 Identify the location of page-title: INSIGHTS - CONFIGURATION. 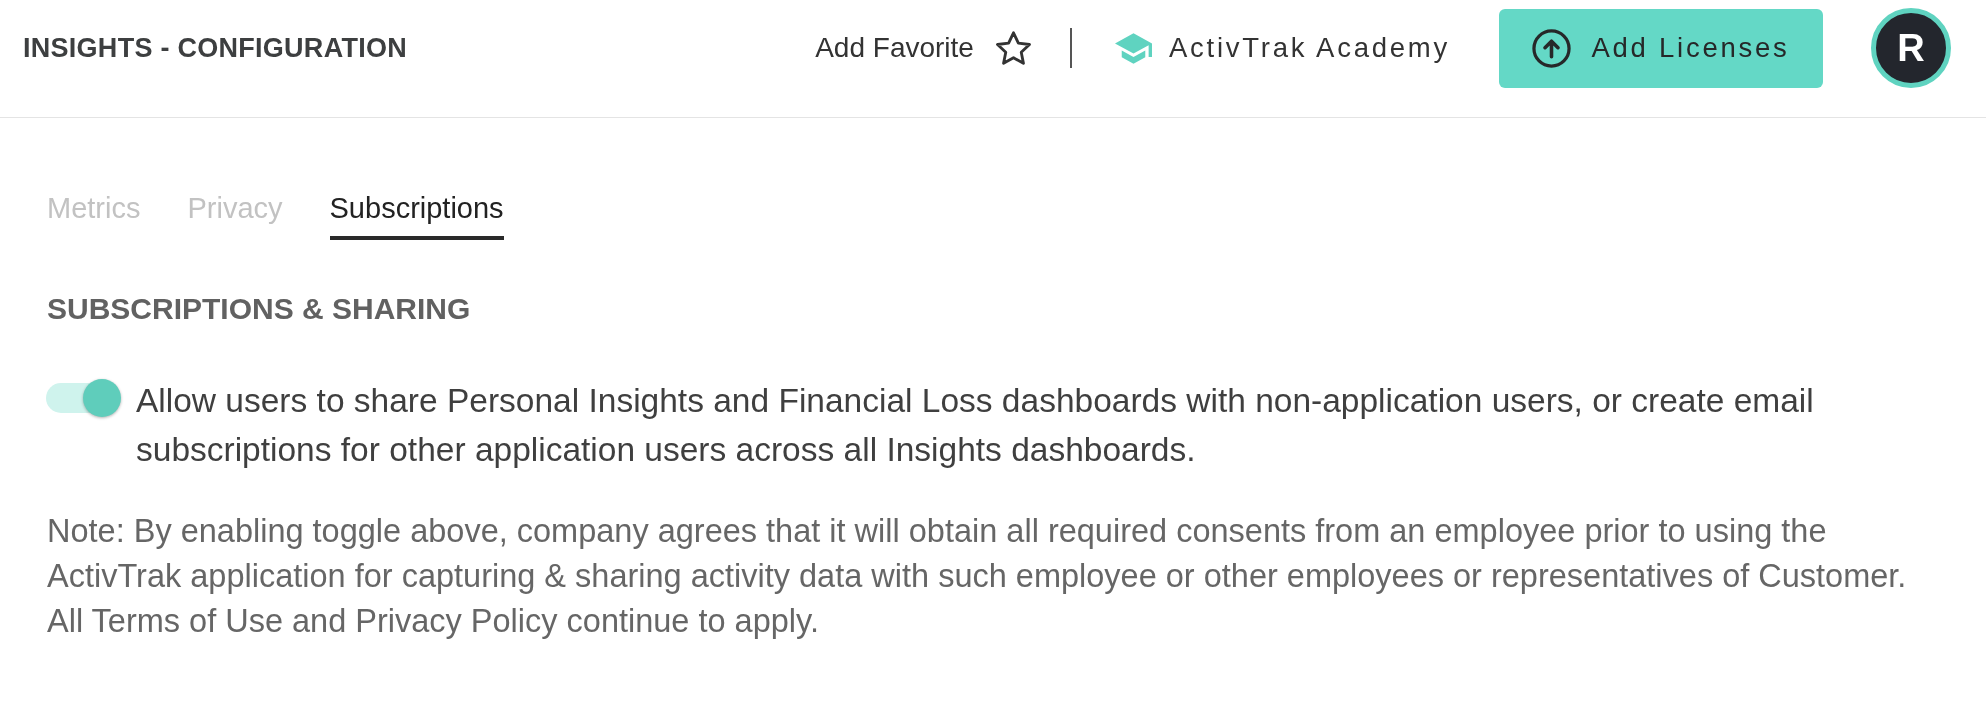
(215, 48).